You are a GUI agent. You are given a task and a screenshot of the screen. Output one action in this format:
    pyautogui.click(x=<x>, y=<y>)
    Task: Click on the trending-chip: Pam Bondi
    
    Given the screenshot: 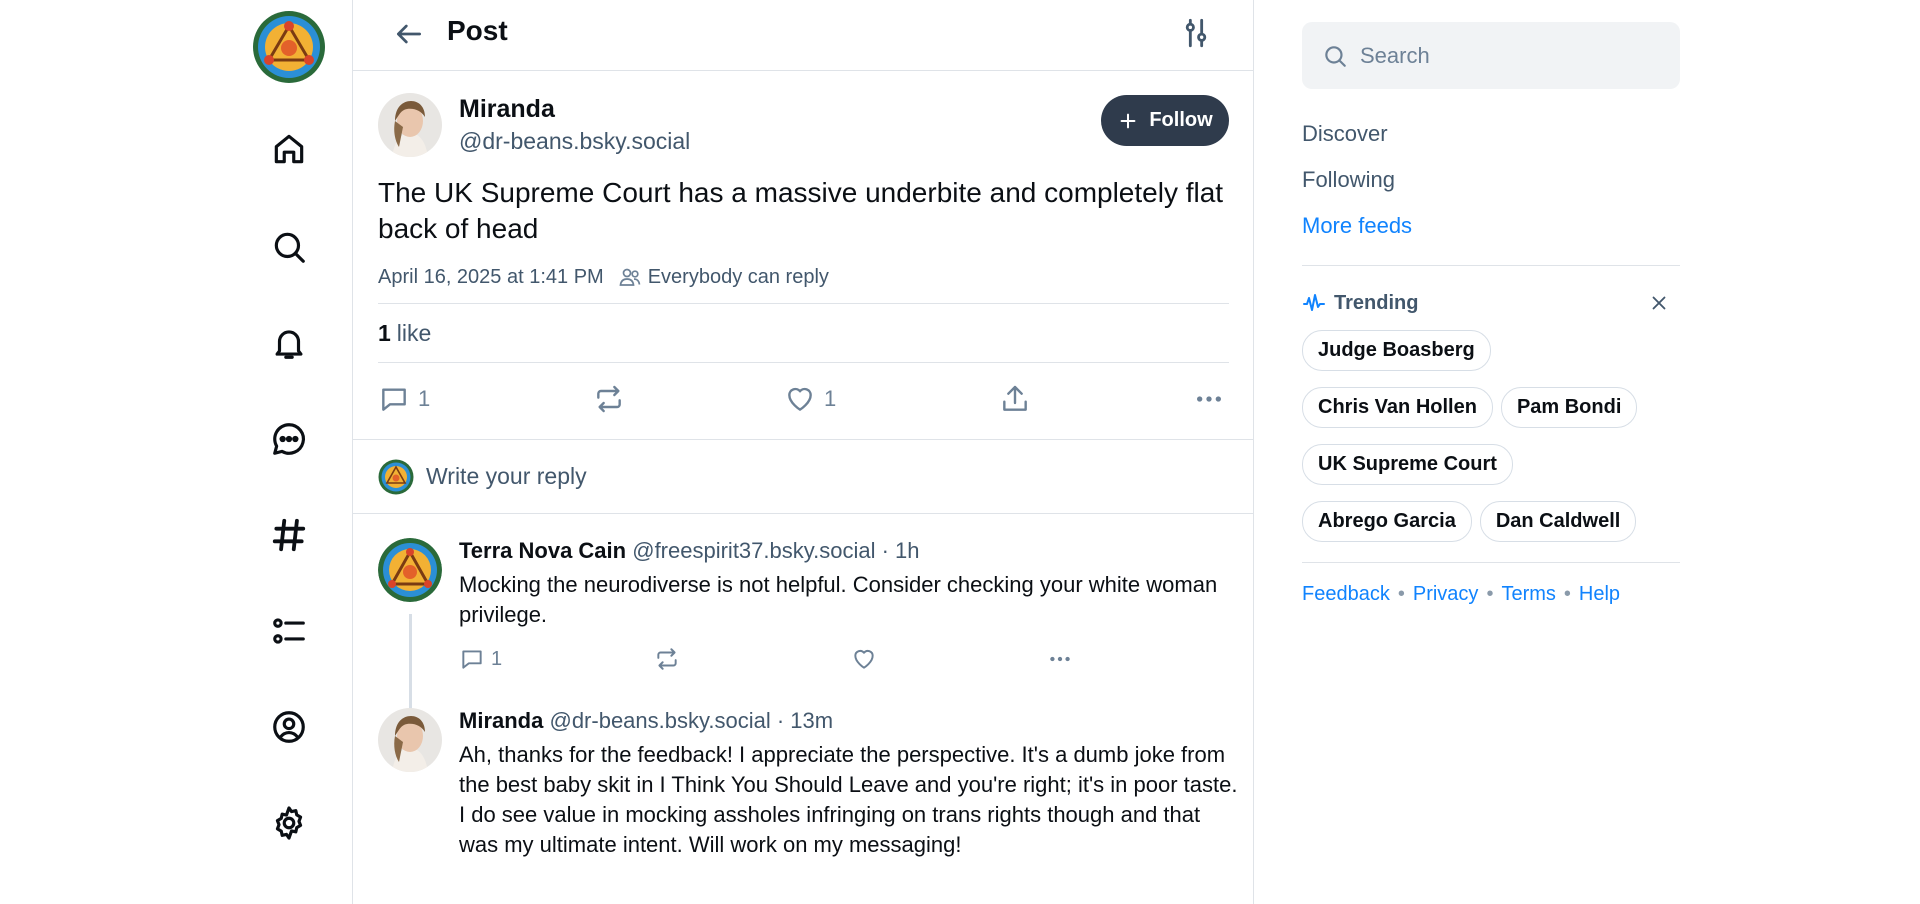 What is the action you would take?
    pyautogui.click(x=1569, y=407)
    